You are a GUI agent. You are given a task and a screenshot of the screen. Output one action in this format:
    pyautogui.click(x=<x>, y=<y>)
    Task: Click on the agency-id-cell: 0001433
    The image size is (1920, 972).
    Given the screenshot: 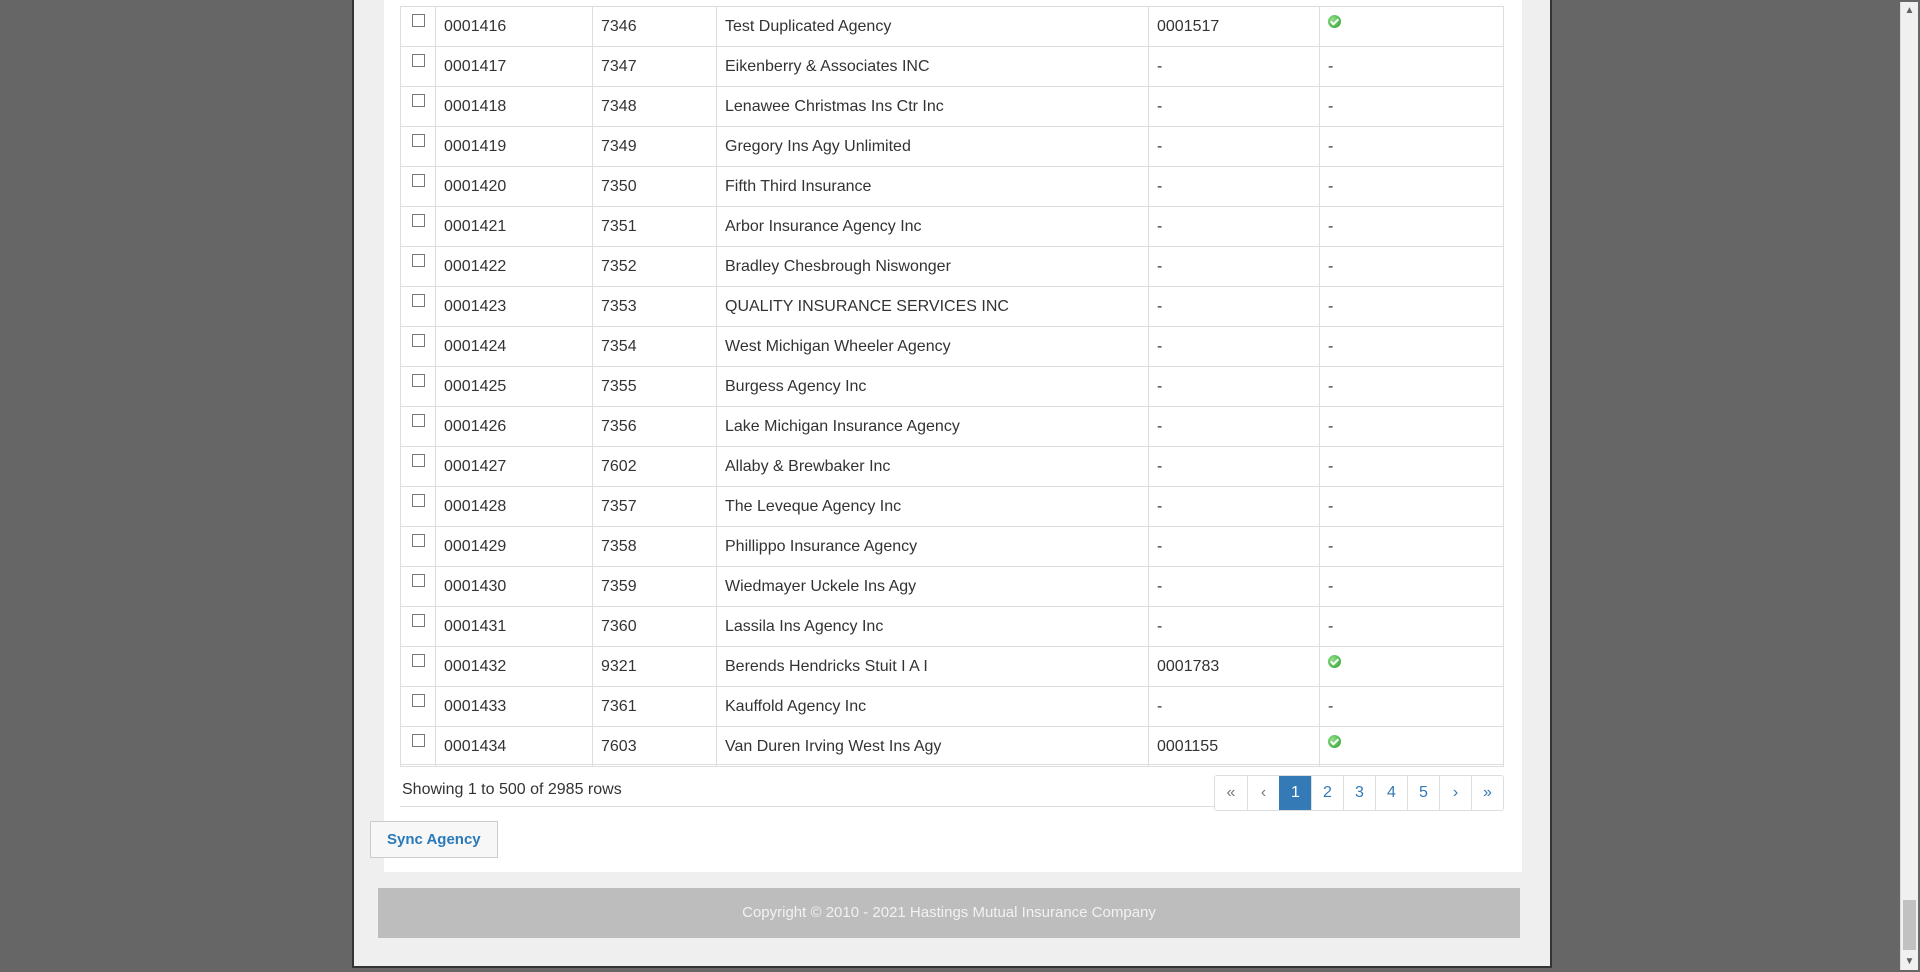 What is the action you would take?
    pyautogui.click(x=514, y=706)
    